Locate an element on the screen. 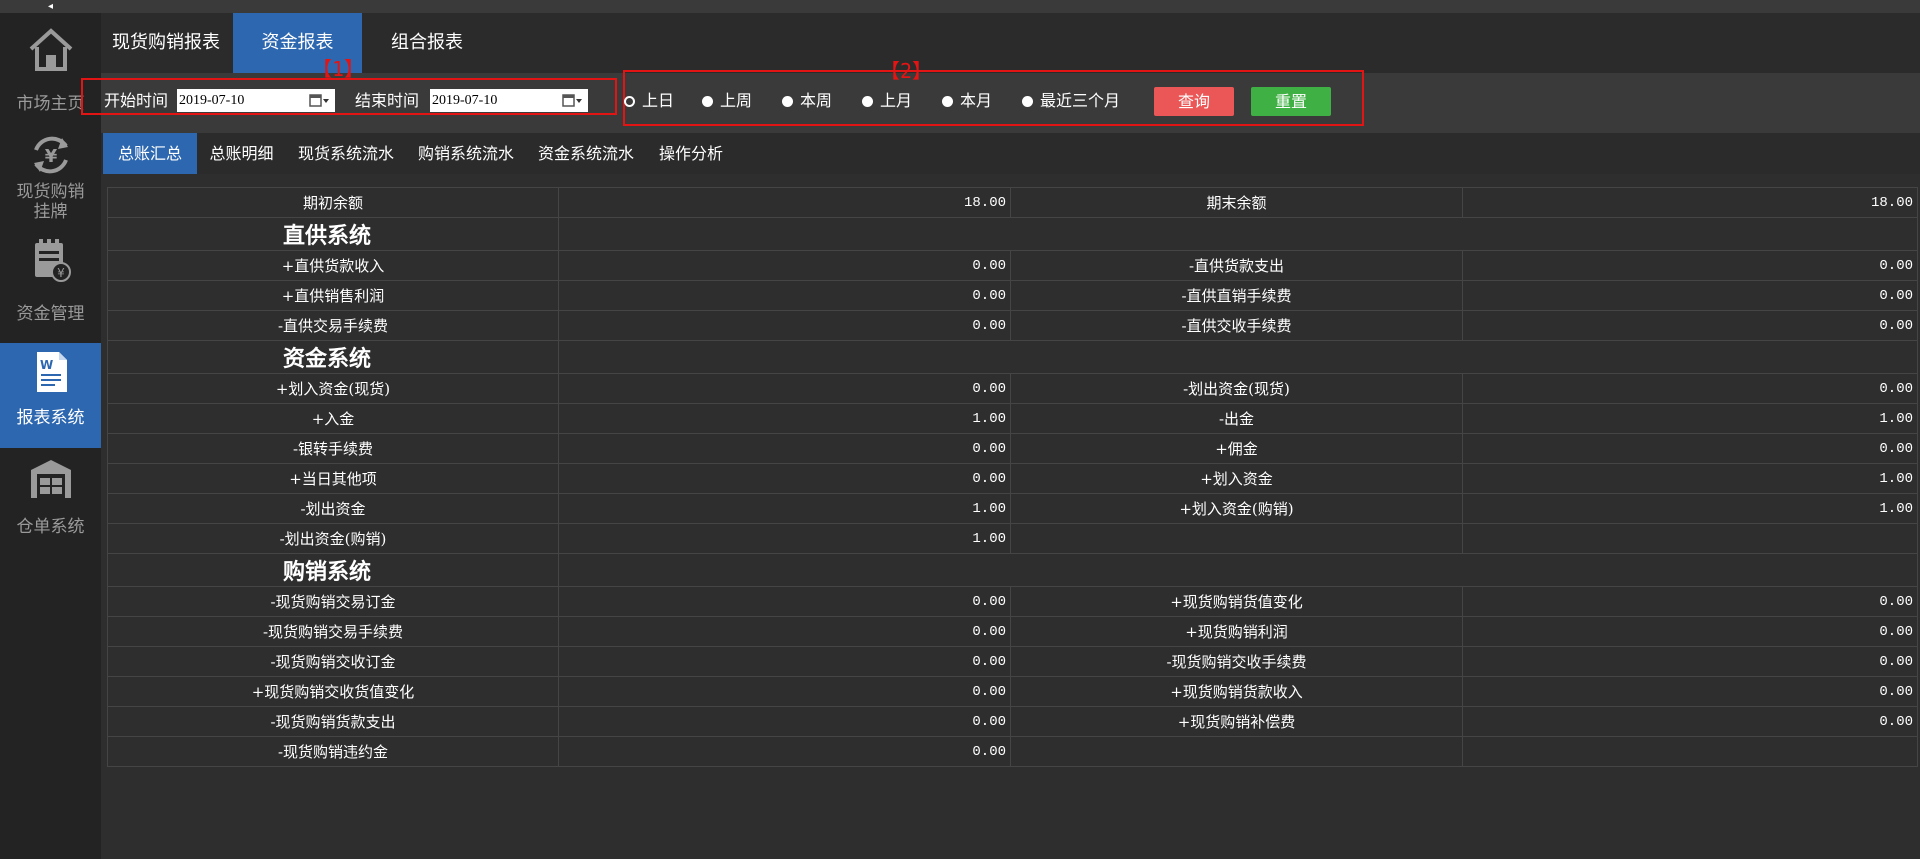  item-label is located at coordinates (1236, 751).